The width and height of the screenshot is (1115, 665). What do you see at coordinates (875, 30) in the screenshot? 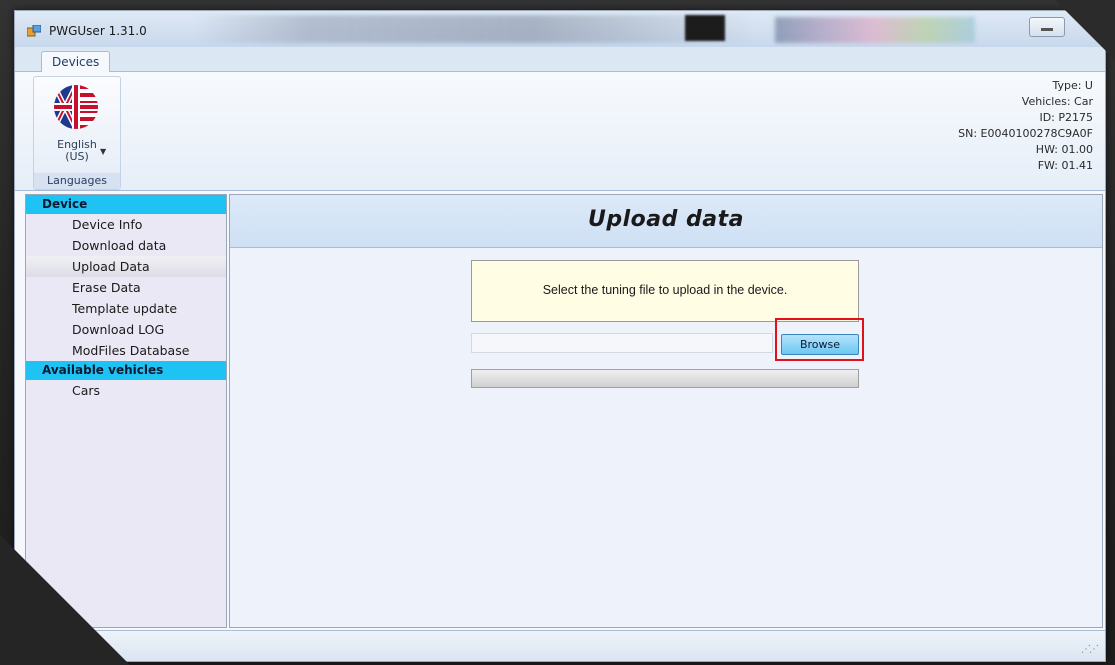
I see `blurred-color-strip` at bounding box center [875, 30].